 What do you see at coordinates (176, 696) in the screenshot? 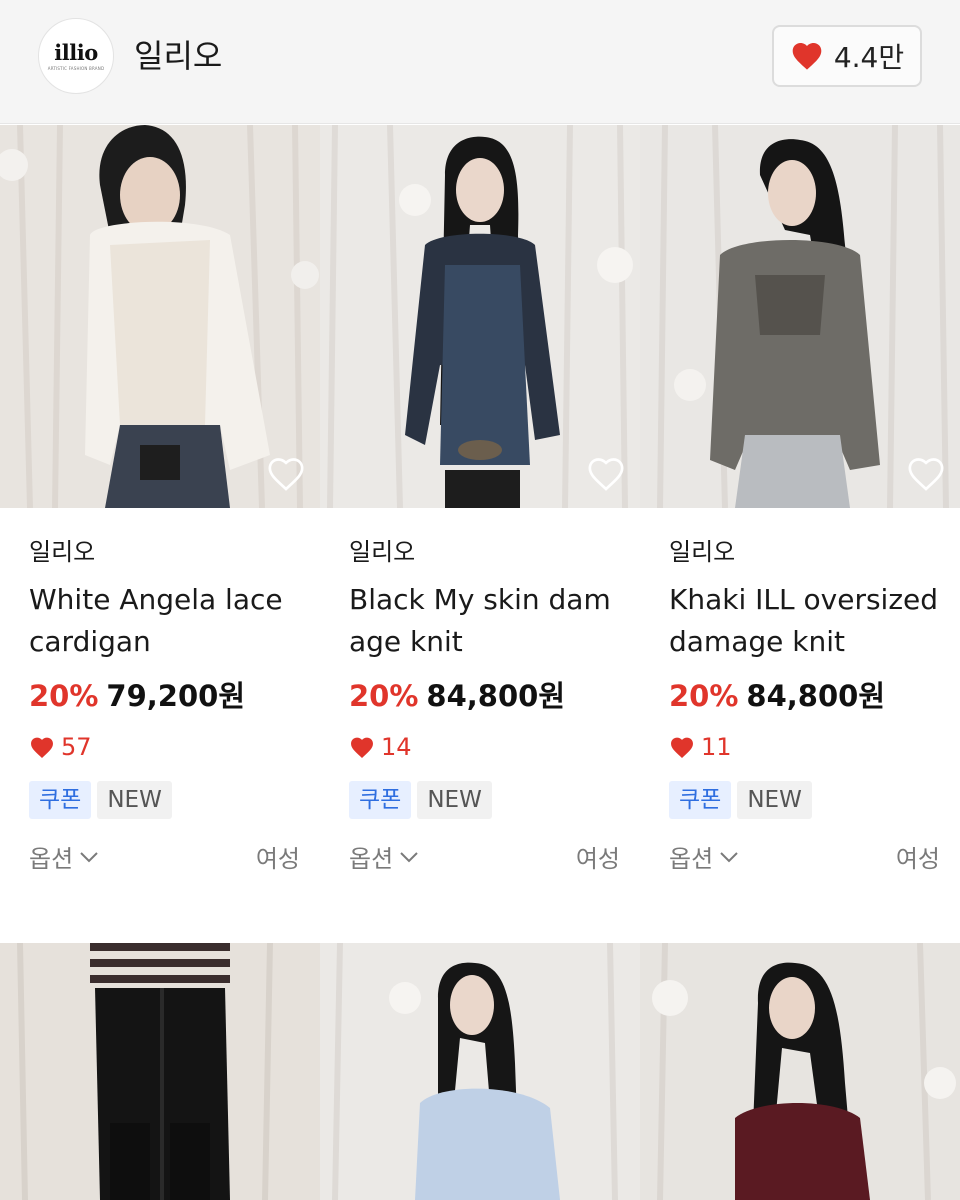
I see `sale-price: 79,200원` at bounding box center [176, 696].